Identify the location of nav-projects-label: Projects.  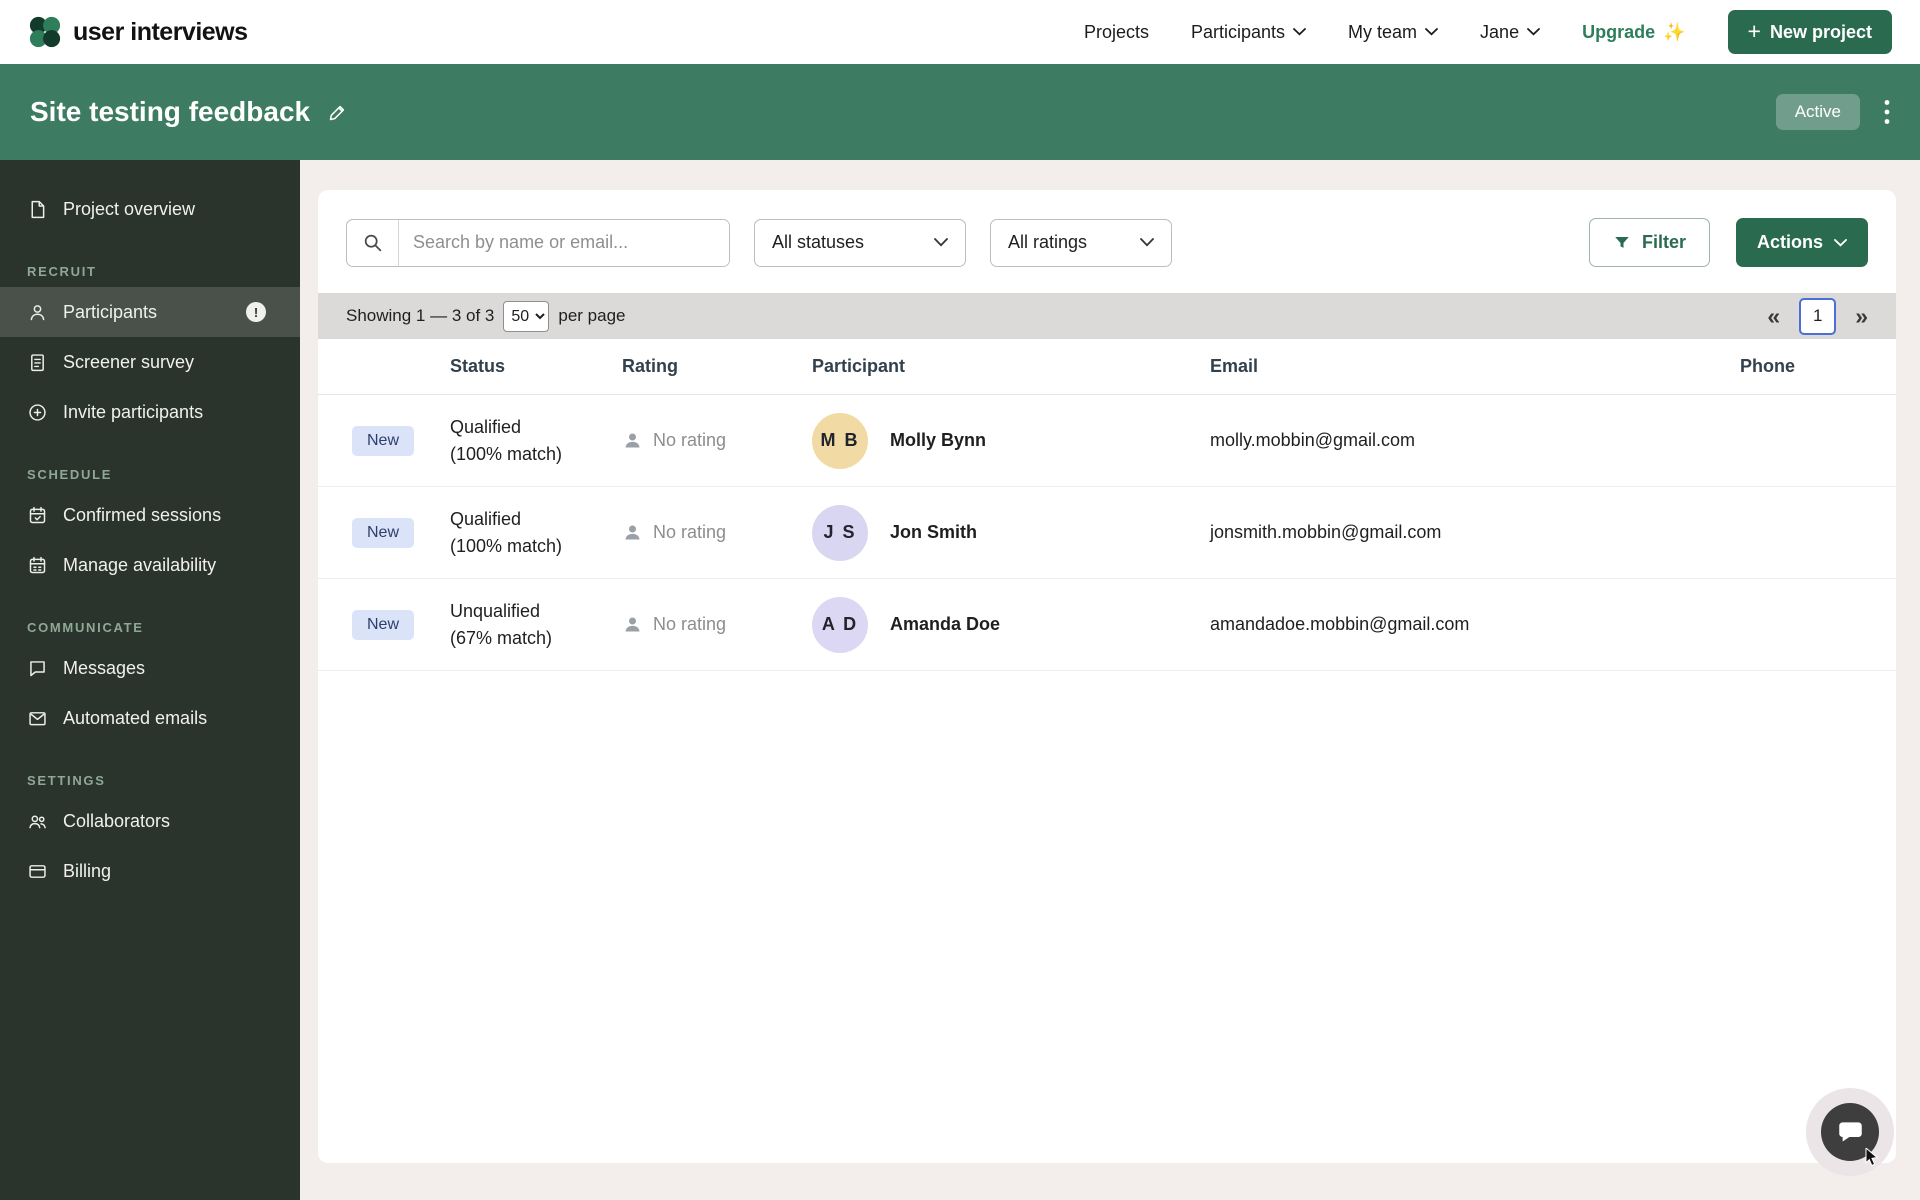
(1116, 31).